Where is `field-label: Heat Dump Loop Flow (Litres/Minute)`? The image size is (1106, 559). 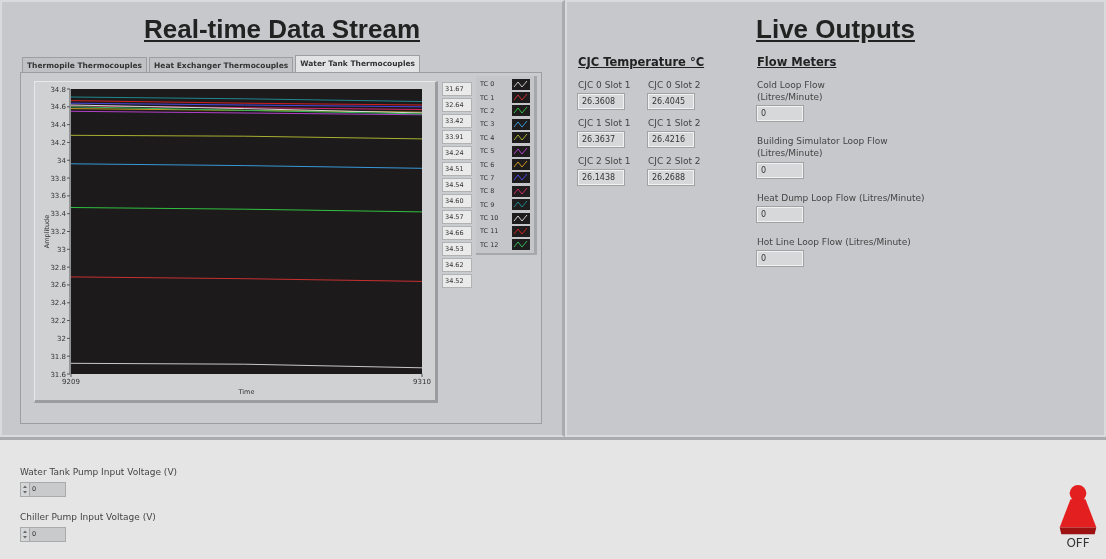
field-label: Heat Dump Loop Flow (Litres/Minute) is located at coordinates (841, 197).